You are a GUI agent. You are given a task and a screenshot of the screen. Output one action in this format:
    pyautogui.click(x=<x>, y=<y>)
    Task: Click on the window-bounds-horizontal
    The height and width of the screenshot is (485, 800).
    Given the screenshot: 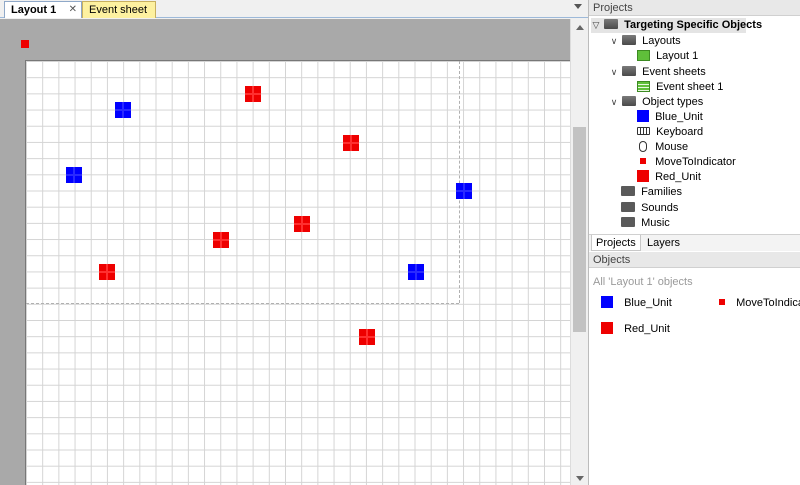 What is the action you would take?
    pyautogui.click(x=242, y=303)
    